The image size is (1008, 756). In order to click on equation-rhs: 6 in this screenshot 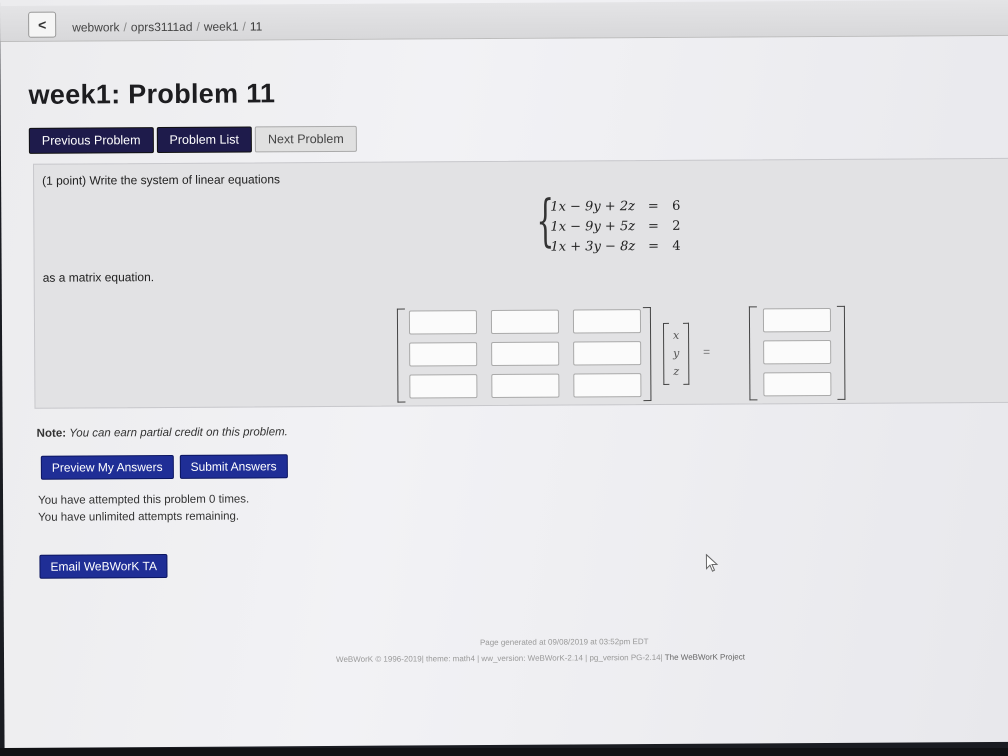, I will do `click(676, 206)`.